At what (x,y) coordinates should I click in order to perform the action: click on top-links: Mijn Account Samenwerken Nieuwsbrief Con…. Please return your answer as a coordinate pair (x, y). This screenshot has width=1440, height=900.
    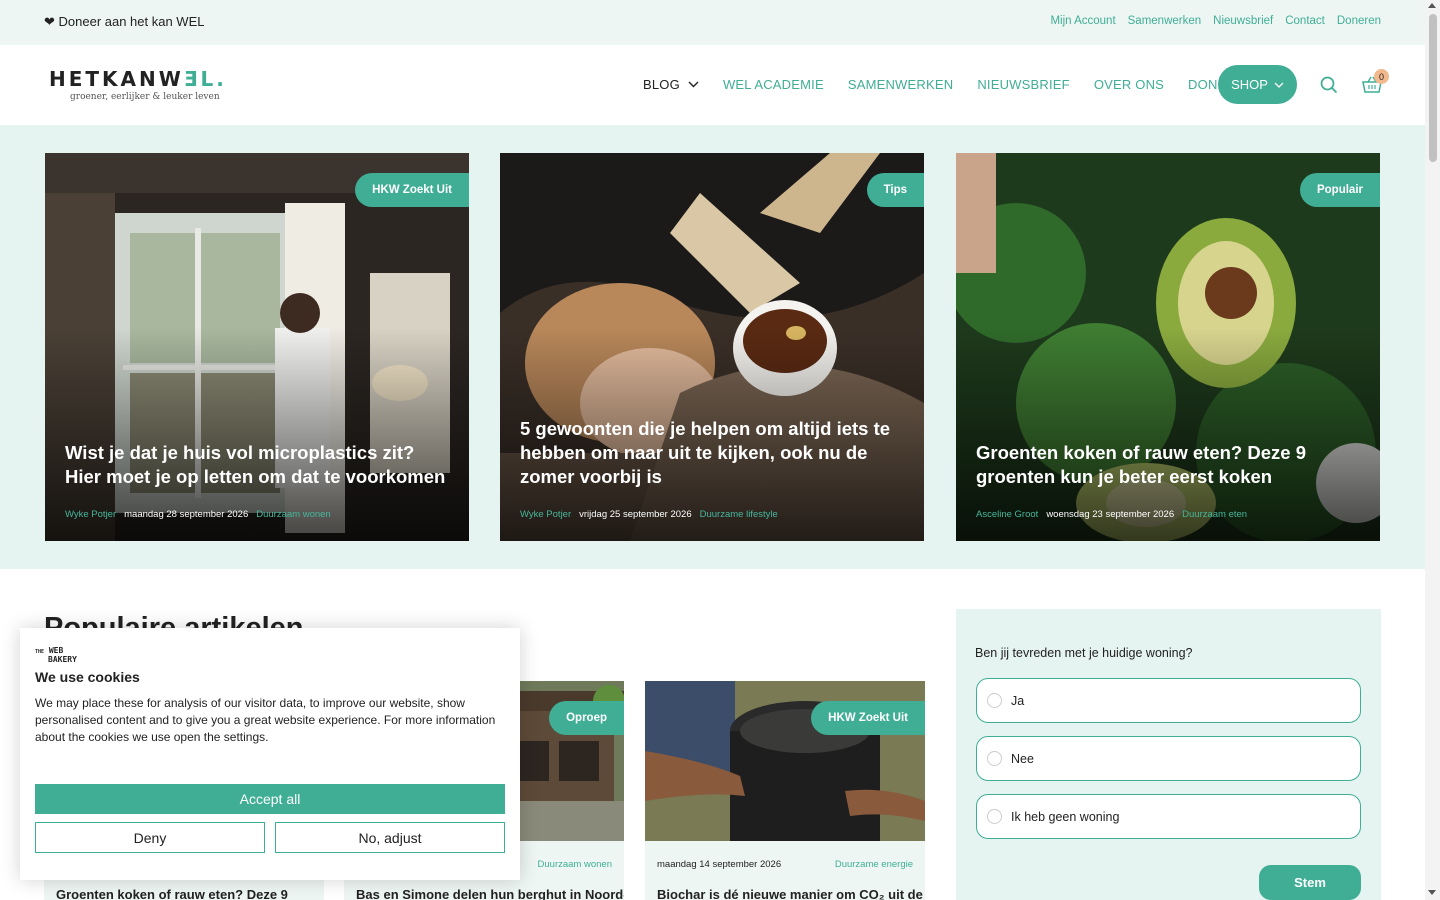
    Looking at the image, I should click on (1215, 21).